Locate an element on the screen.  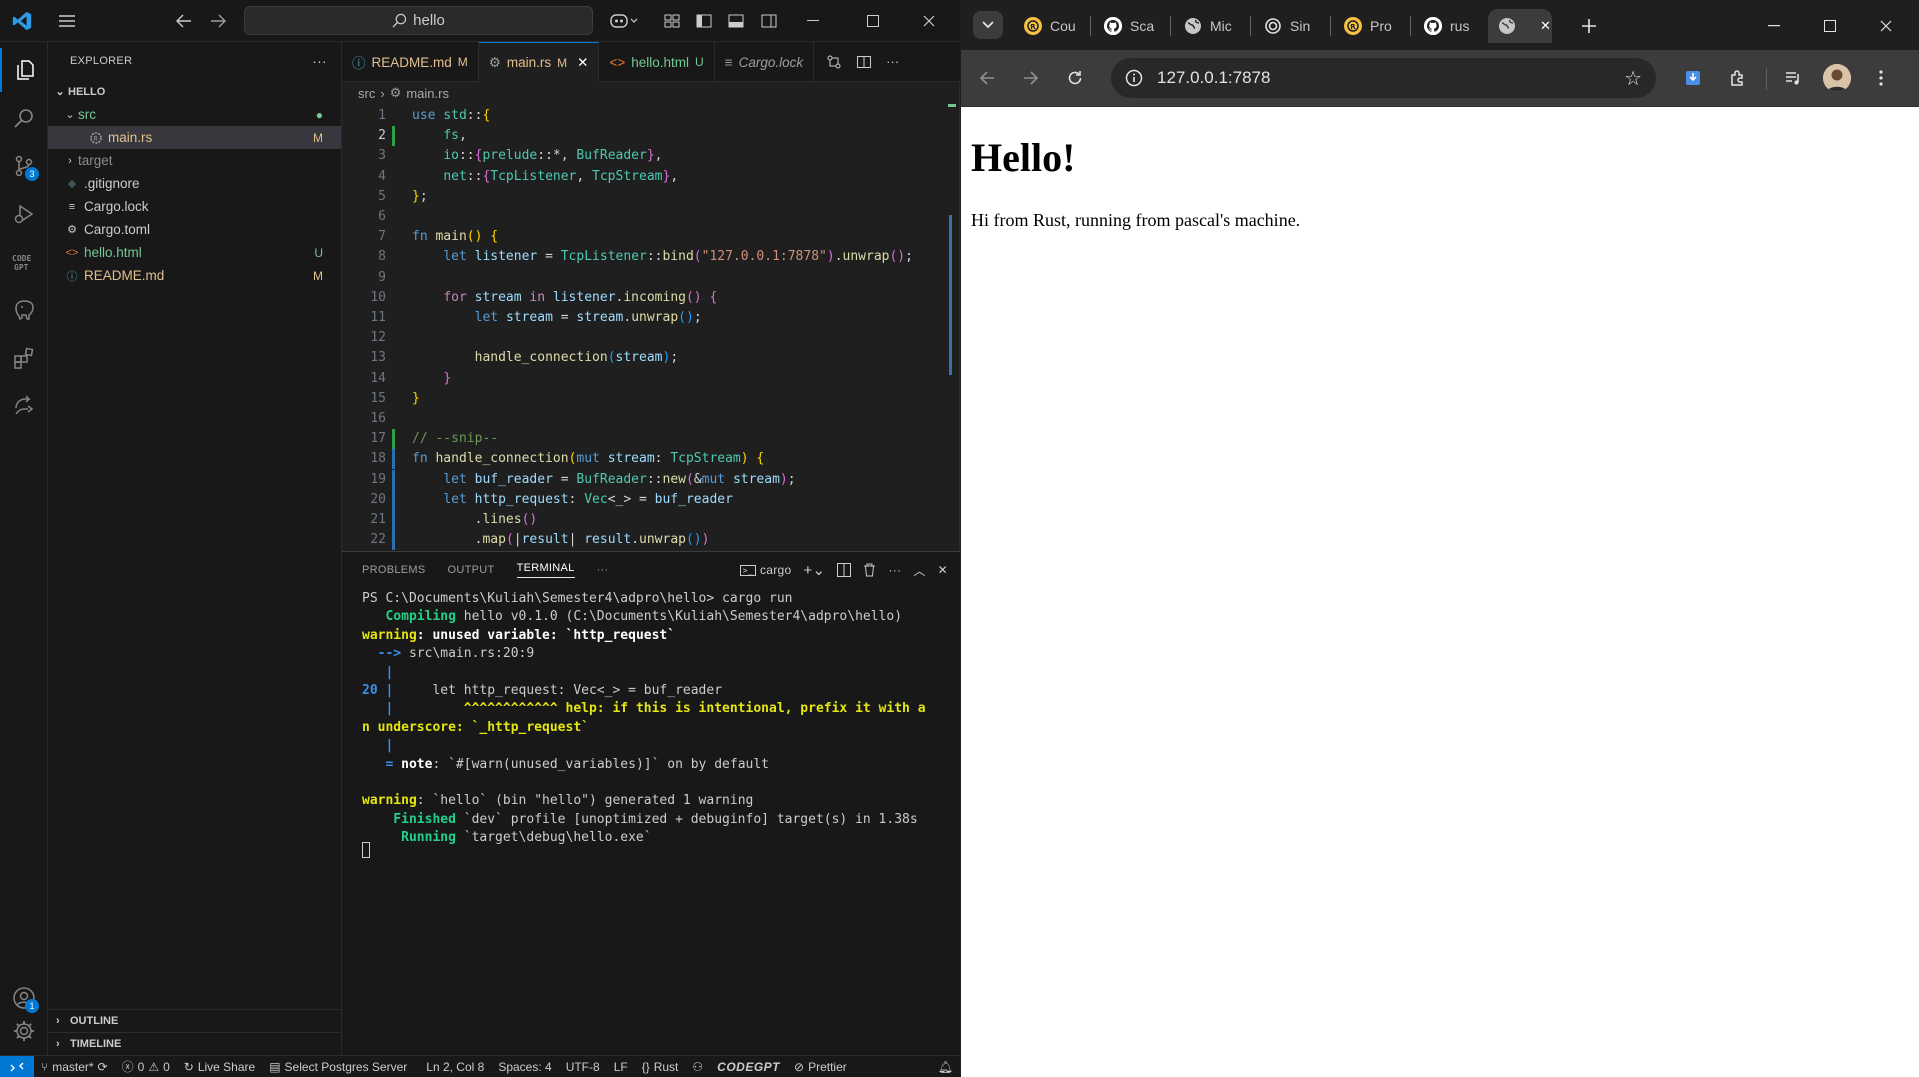
chrome-tab: Sca is located at coordinates (1132, 26).